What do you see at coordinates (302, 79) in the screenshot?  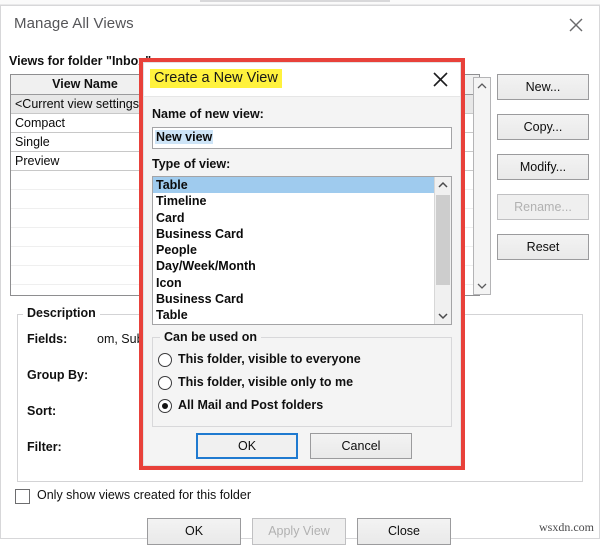 I see `modal-titlebar: Create a New View` at bounding box center [302, 79].